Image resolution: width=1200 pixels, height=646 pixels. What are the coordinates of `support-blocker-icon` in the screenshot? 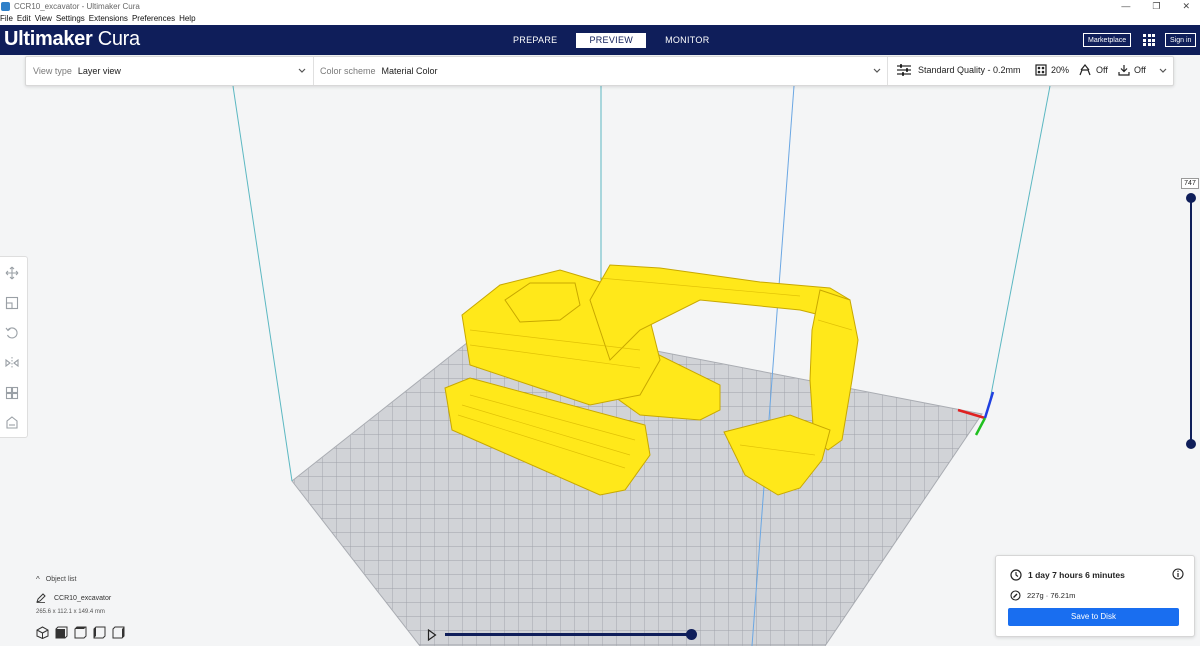 It's located at (12, 423).